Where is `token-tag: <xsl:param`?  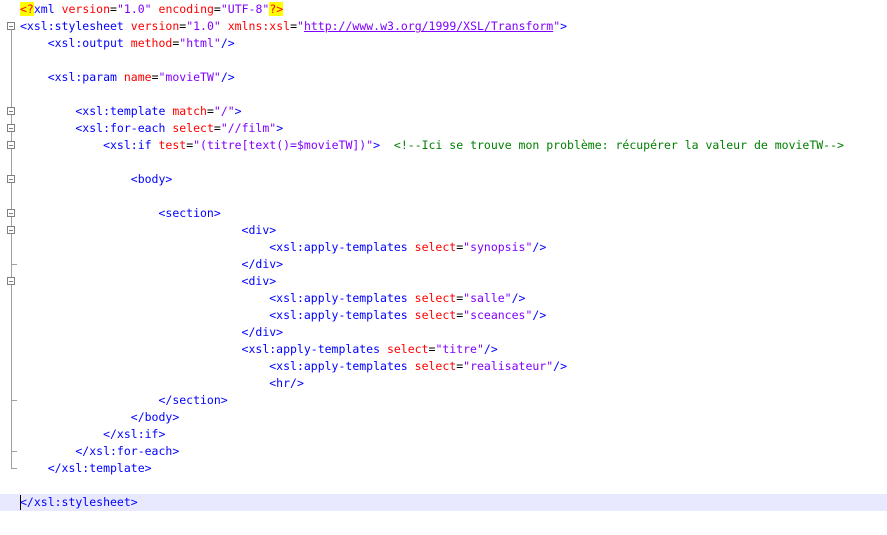 token-tag: <xsl:param is located at coordinates (72, 77).